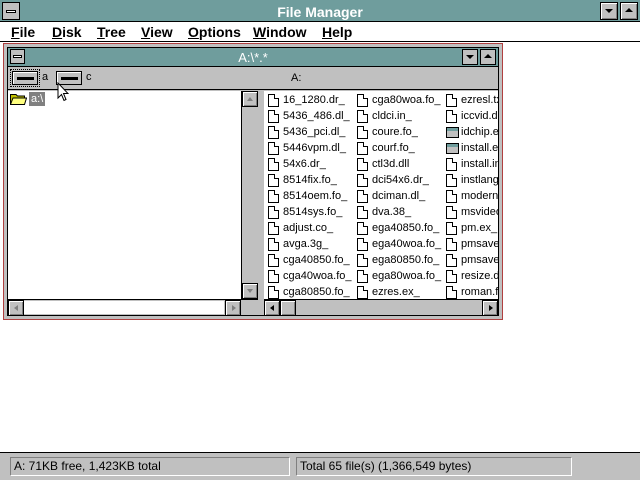 This screenshot has width=640, height=480. Describe the element at coordinates (320, 32) in the screenshot. I see `menu-bar: File Disk Tree View Options Window Help` at that location.